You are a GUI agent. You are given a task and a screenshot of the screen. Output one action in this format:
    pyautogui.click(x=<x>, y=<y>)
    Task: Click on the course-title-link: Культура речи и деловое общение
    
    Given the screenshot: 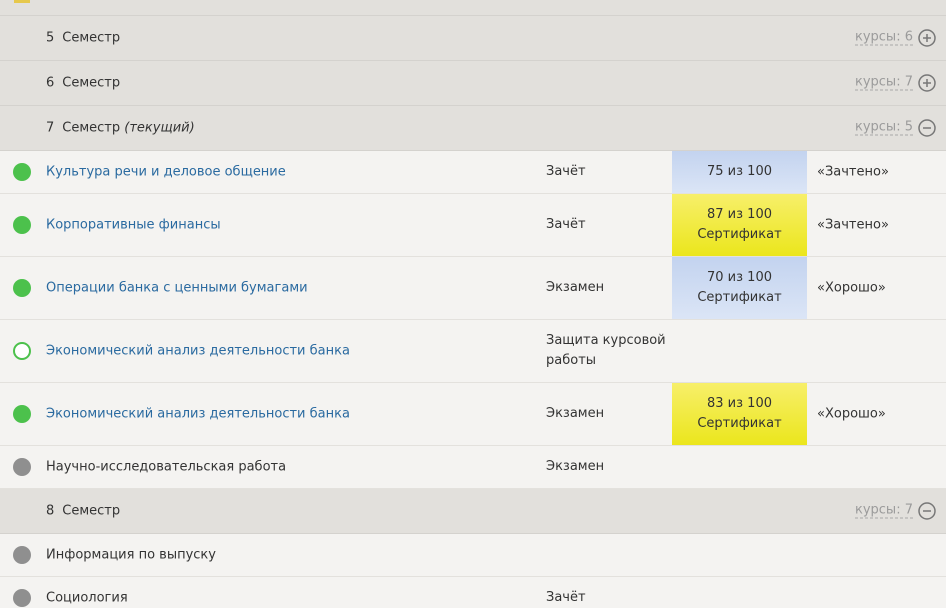 What is the action you would take?
    pyautogui.click(x=166, y=172)
    